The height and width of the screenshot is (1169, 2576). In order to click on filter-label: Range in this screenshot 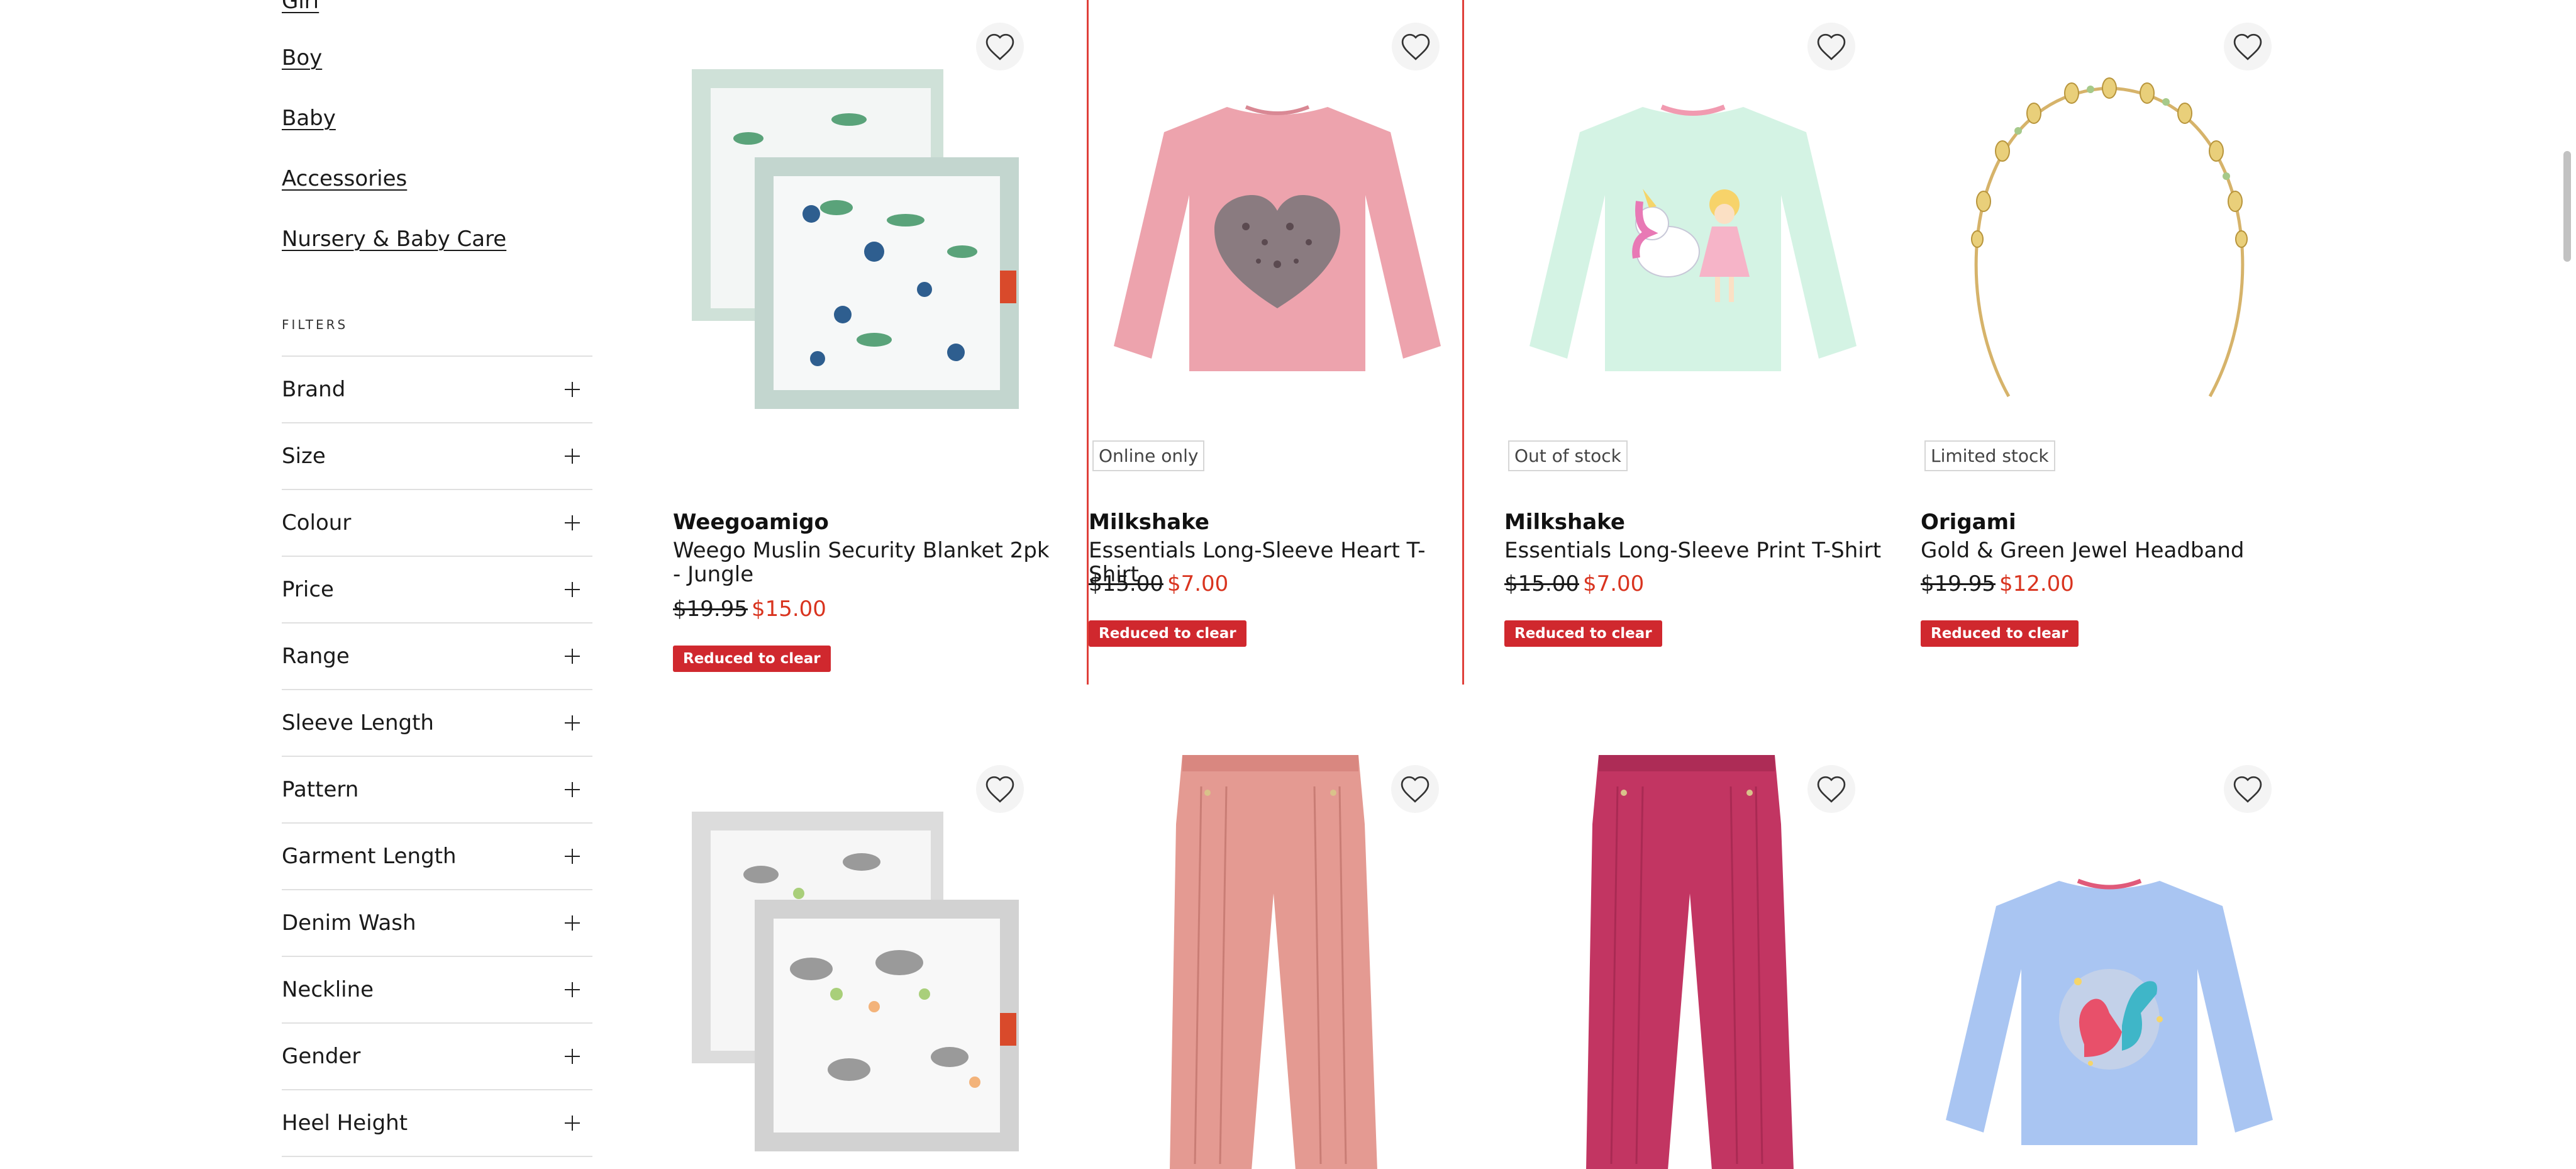, I will do `click(316, 656)`.